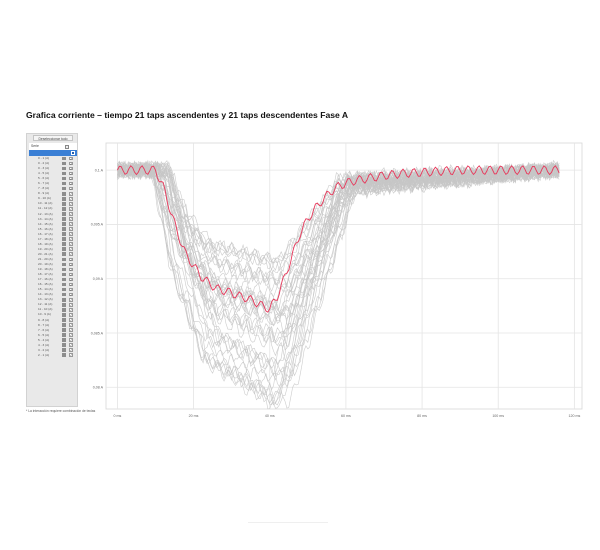 This screenshot has height=550, width=600. Describe the element at coordinates (99, 170) in the screenshot. I see `y-tick-label: 0,1 A` at that location.